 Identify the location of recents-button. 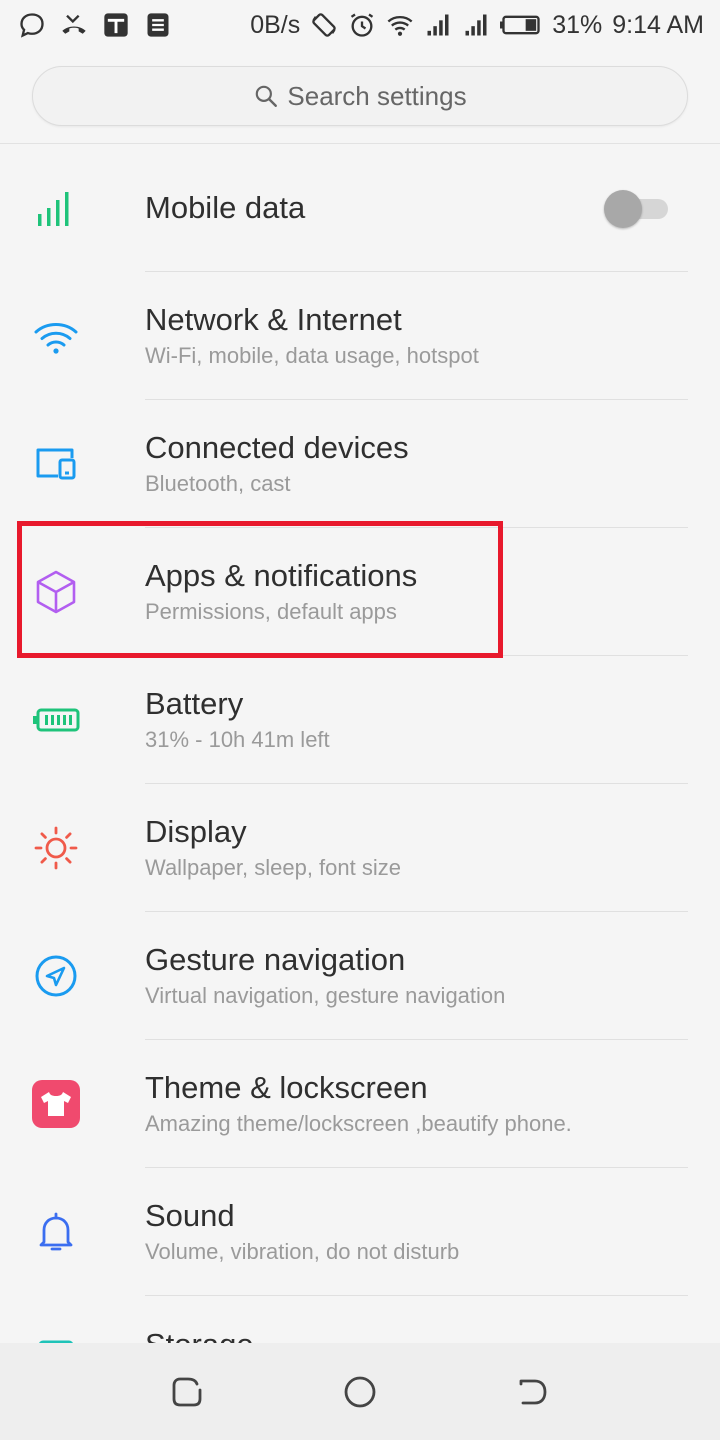
(187, 1392).